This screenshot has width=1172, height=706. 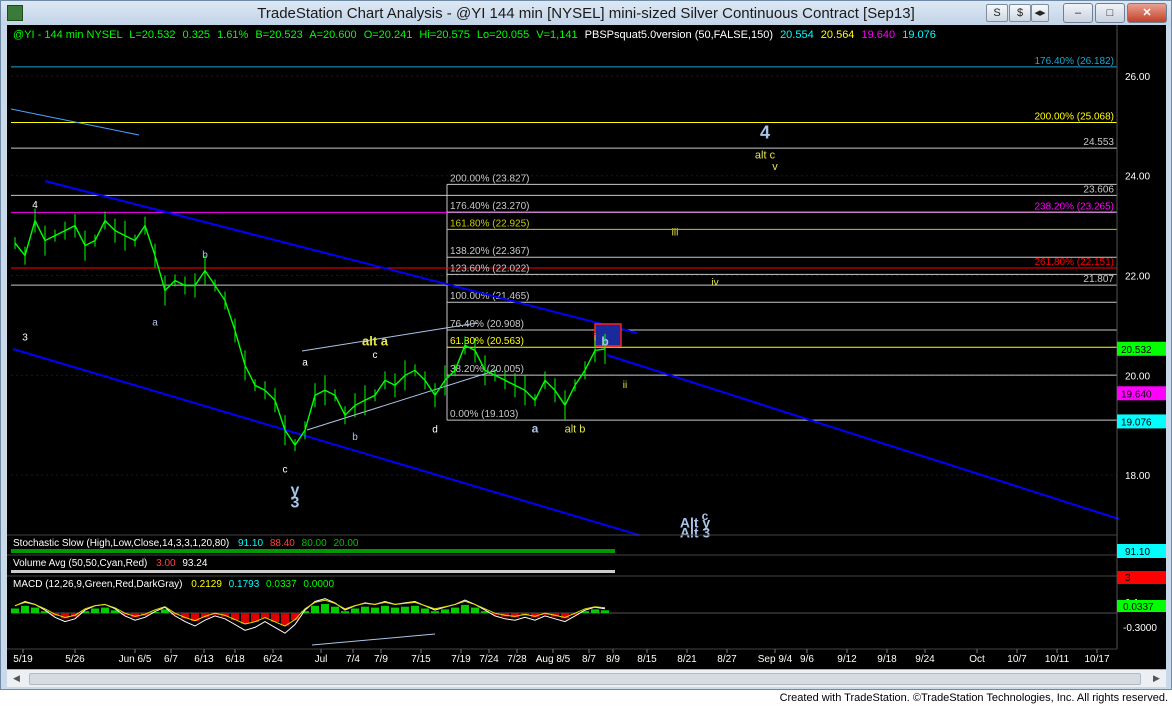 What do you see at coordinates (1057, 659) in the screenshot?
I see `time-axis-label-27: 10/11` at bounding box center [1057, 659].